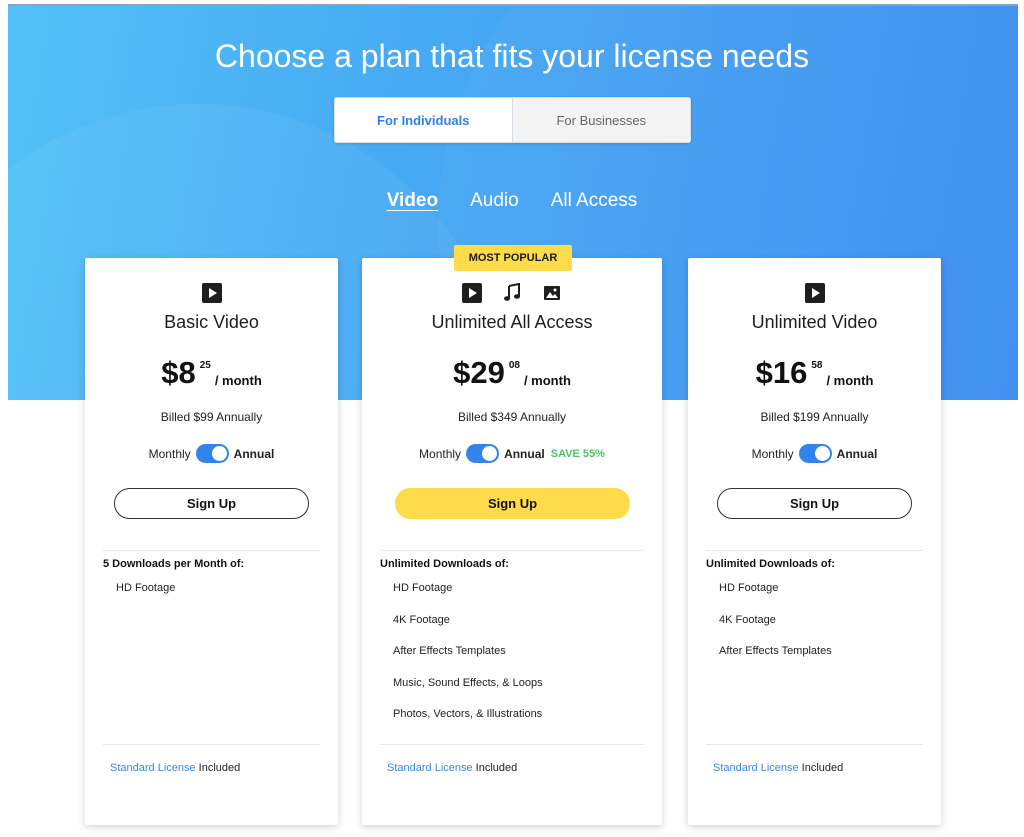  Describe the element at coordinates (211, 417) in the screenshot. I see `billed-text: Billed $99 Annually` at that location.